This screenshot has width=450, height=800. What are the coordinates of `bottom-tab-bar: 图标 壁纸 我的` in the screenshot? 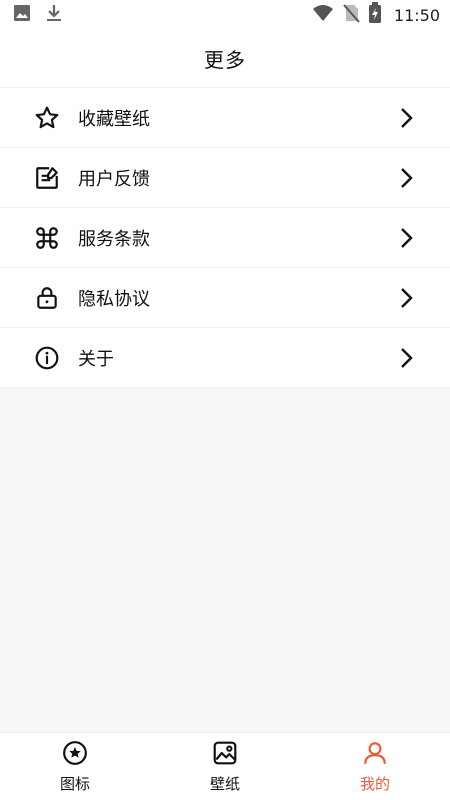 It's located at (225, 766).